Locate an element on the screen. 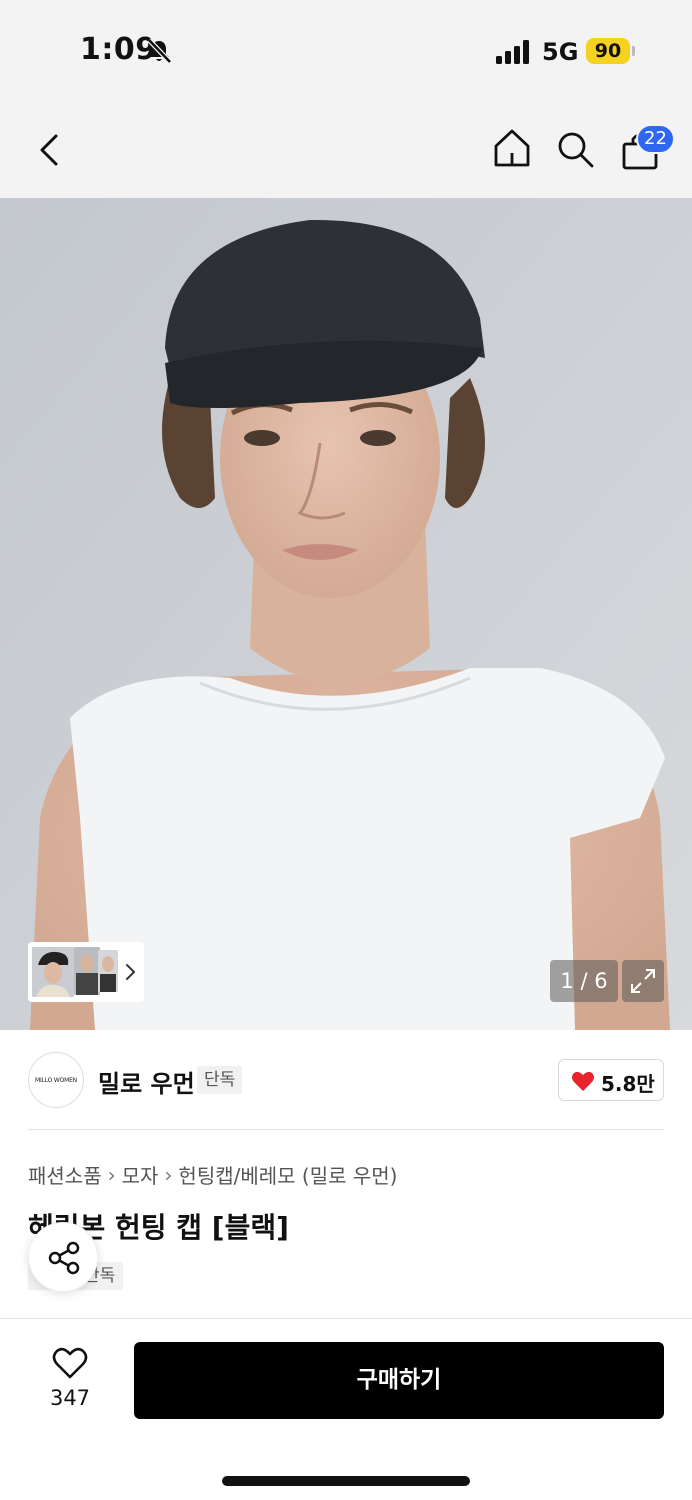  heart-outline-icon is located at coordinates (70, 1363).